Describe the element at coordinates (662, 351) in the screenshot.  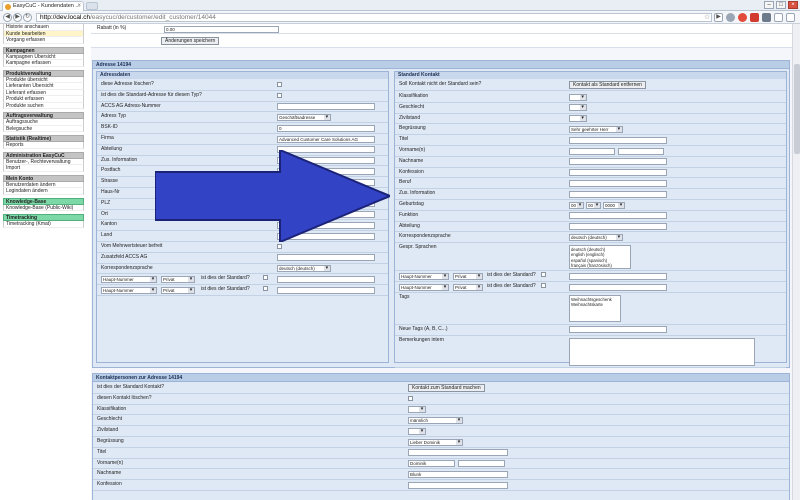
I see `remarks-textarea` at that location.